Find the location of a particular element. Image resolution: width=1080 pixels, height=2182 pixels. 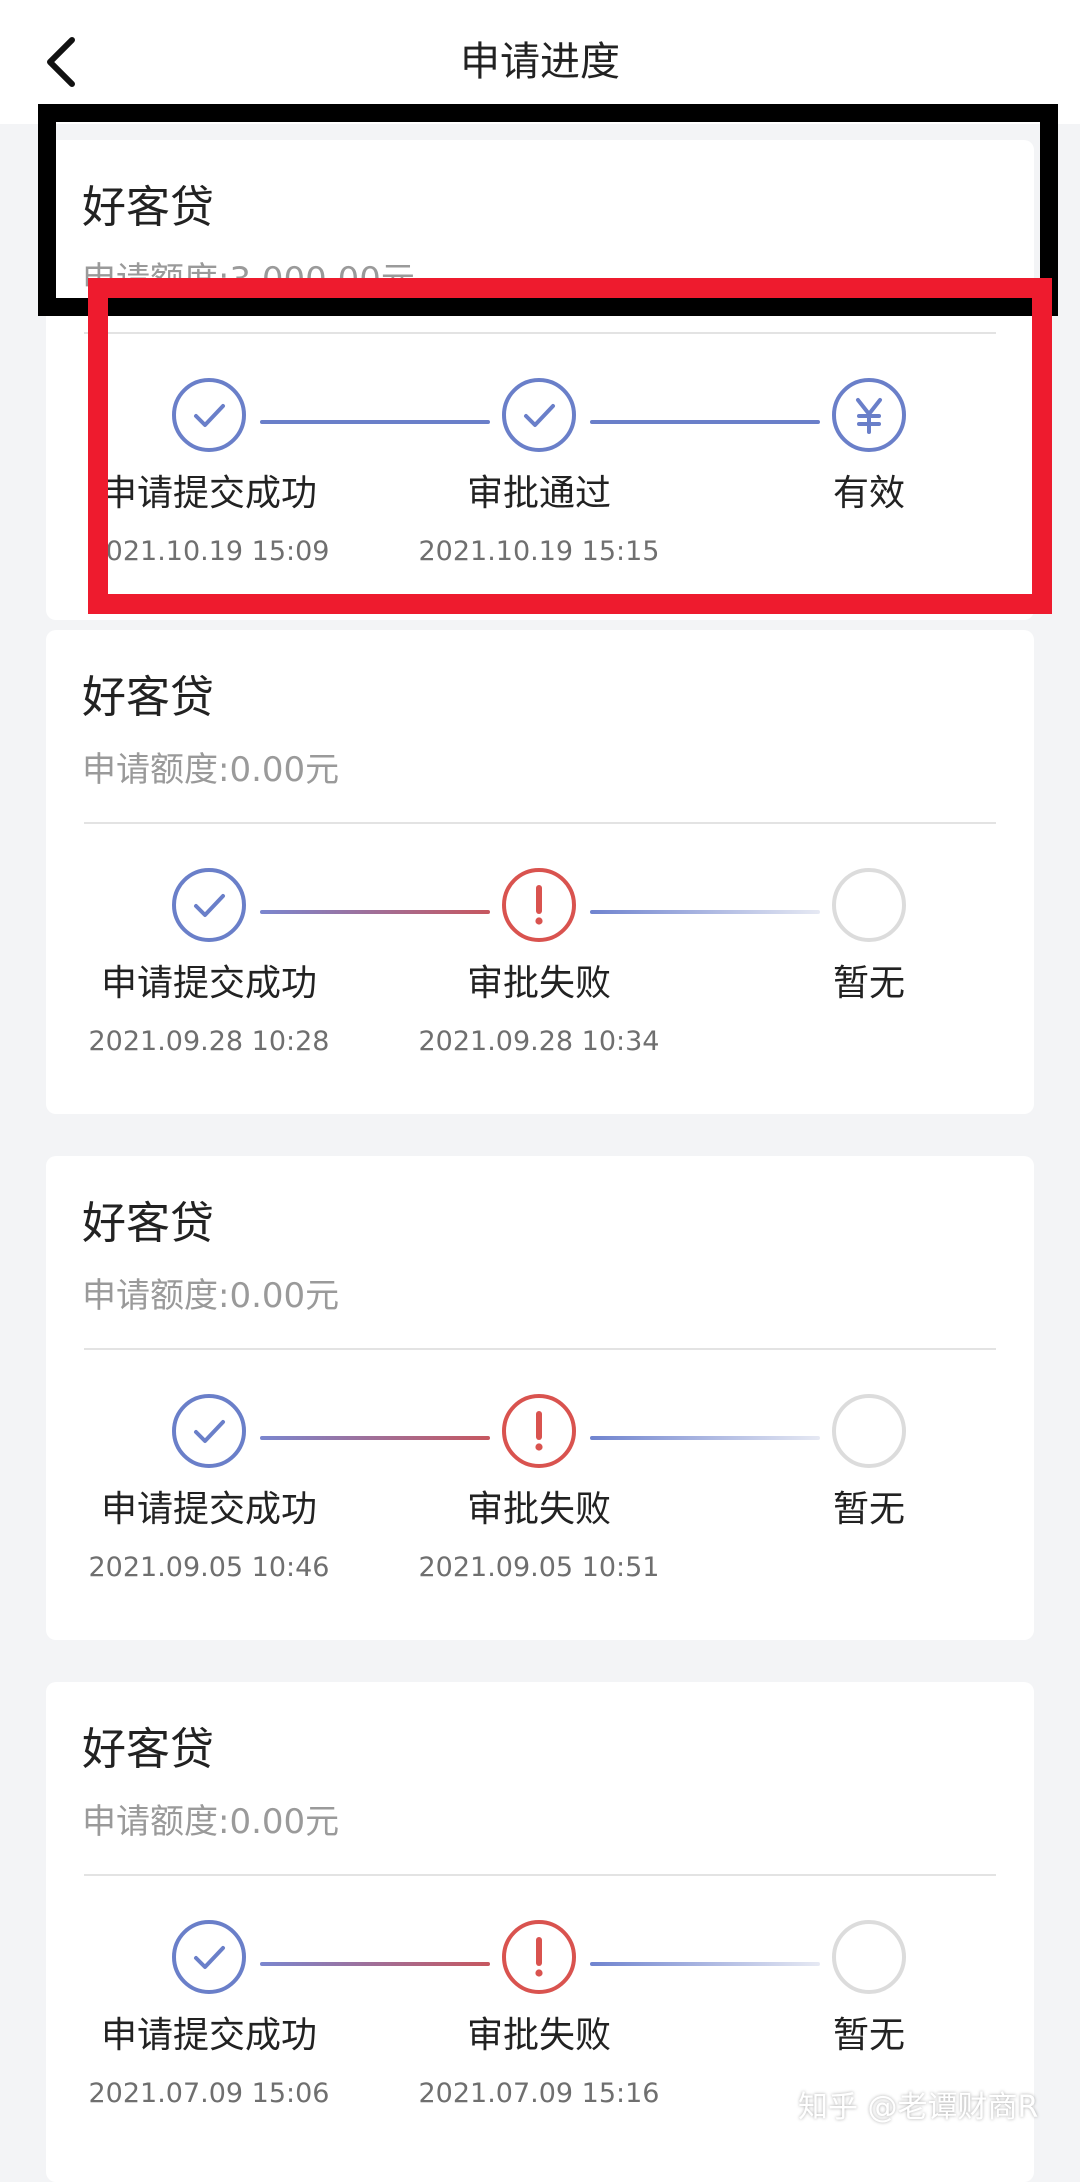

top-bar: 申请进度 is located at coordinates (540, 62).